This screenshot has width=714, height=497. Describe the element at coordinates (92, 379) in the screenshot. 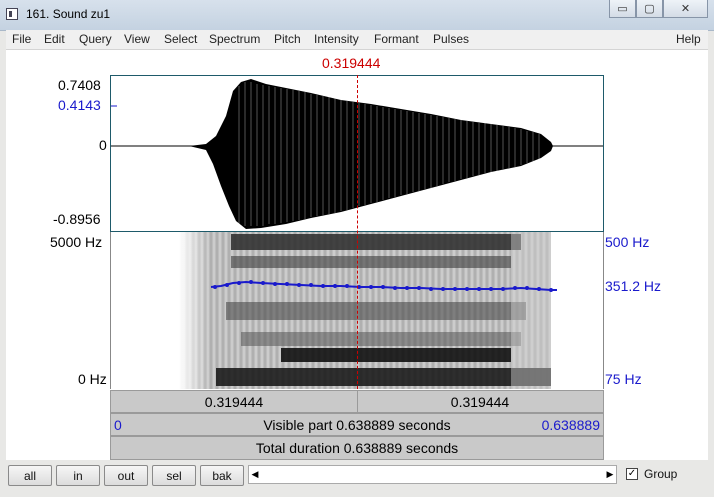

I see `spectrogram-bottom-freq: 0 Hz` at that location.